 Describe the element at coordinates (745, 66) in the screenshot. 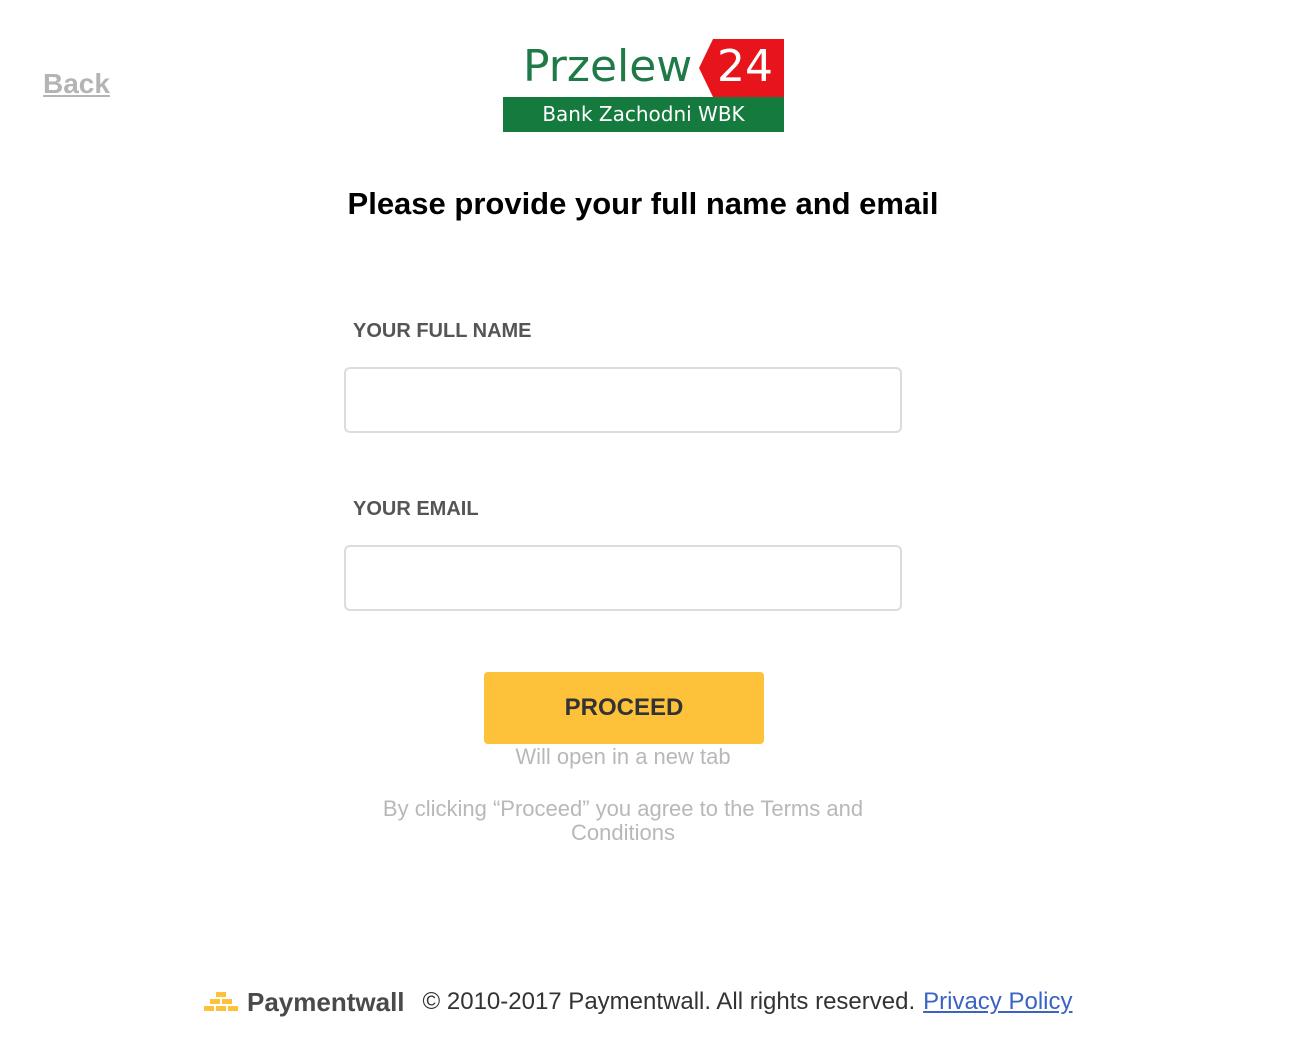

I see `logo-number-text: 24` at that location.